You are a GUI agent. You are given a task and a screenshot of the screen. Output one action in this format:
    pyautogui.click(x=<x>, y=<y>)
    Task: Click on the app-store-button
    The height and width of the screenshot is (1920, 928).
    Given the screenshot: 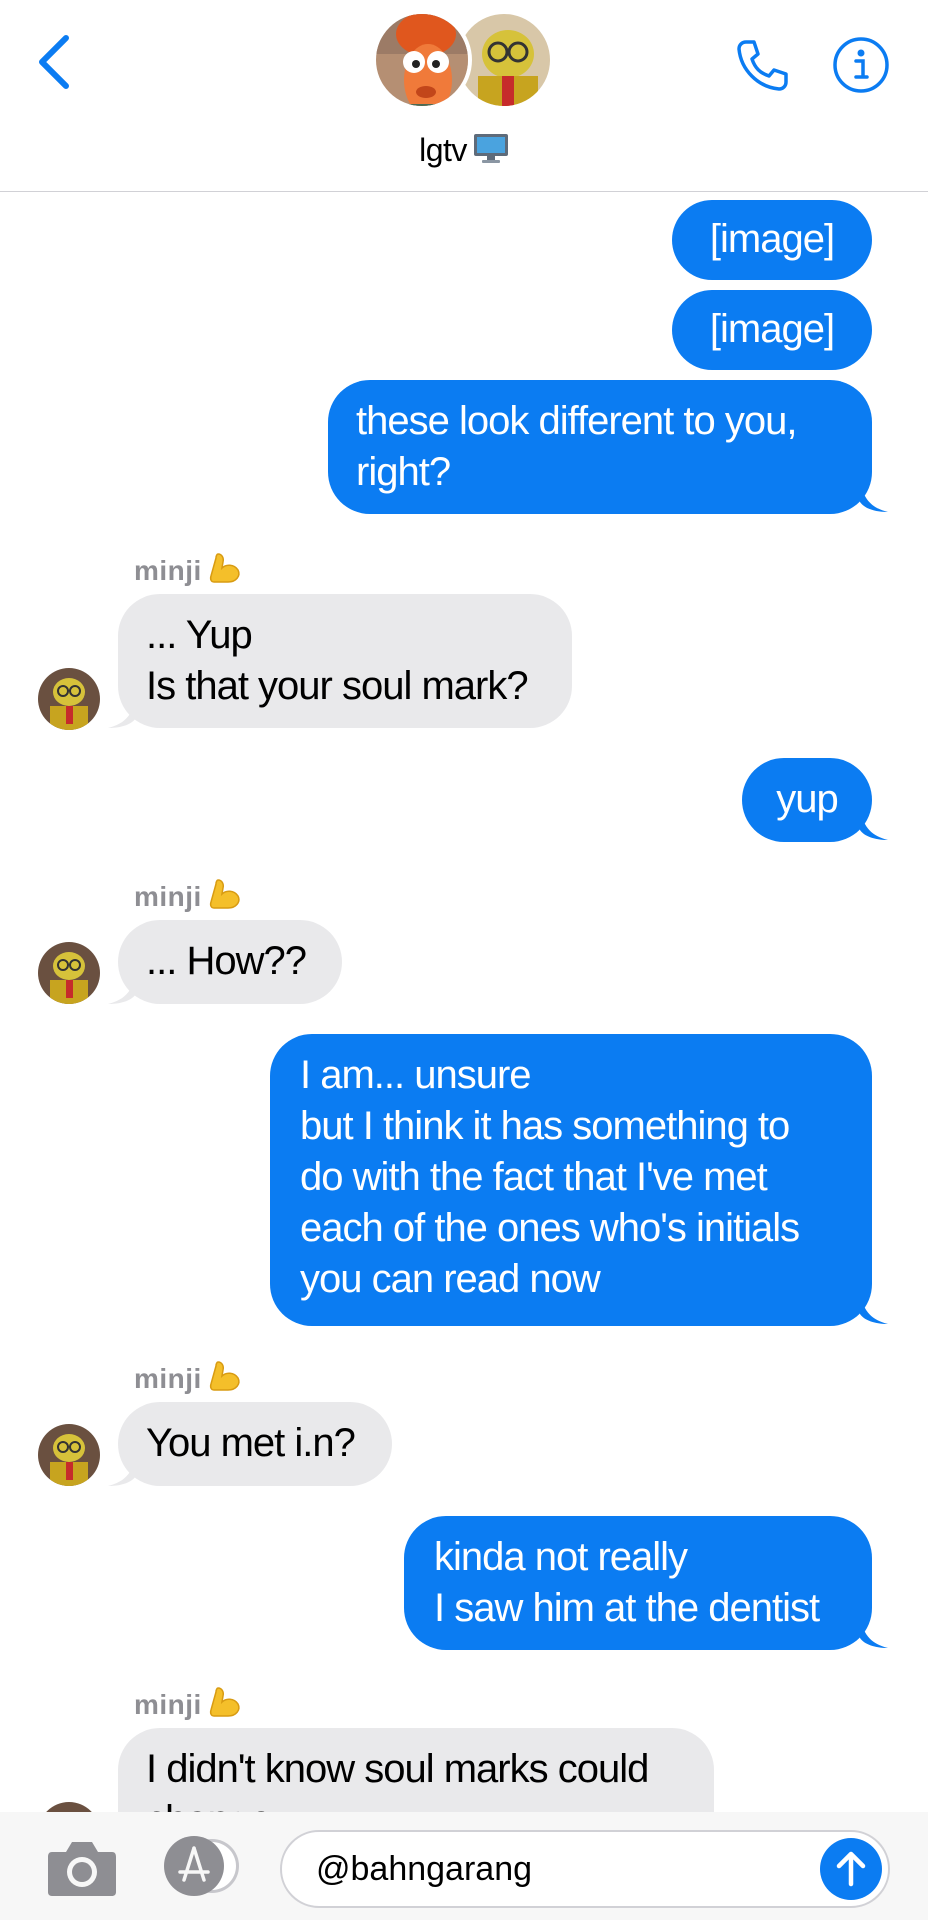 What is the action you would take?
    pyautogui.click(x=203, y=1866)
    